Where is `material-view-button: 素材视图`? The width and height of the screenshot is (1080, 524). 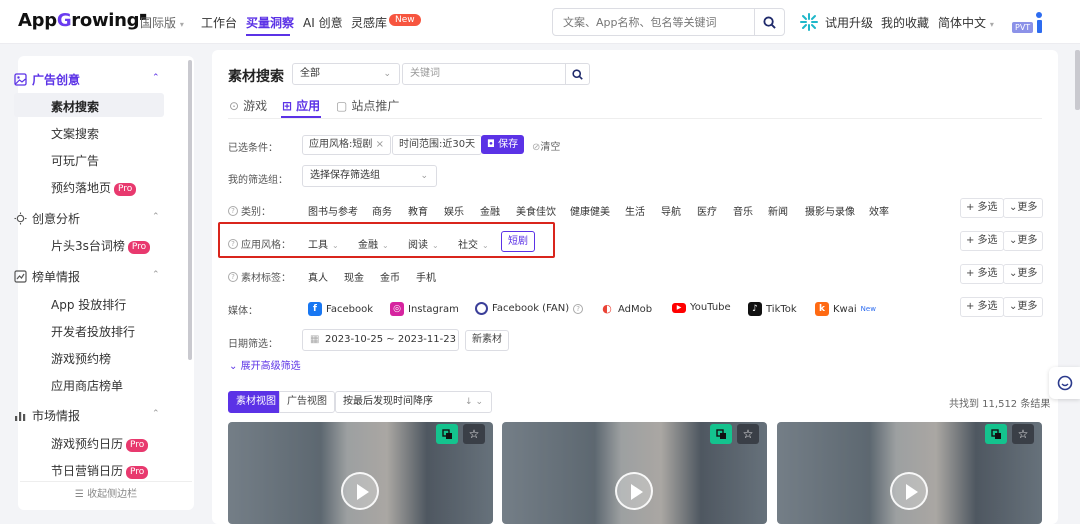
material-view-button: 素材视图 is located at coordinates (256, 402).